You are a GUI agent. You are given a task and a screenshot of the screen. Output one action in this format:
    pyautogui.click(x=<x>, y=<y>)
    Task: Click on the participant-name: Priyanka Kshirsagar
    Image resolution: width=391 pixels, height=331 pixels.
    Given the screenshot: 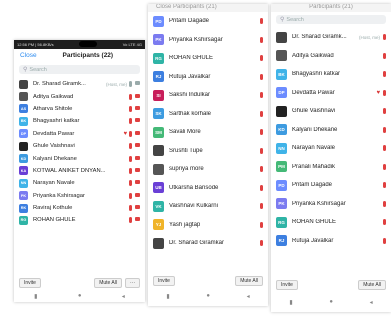 What is the action you would take?
    pyautogui.click(x=59, y=195)
    